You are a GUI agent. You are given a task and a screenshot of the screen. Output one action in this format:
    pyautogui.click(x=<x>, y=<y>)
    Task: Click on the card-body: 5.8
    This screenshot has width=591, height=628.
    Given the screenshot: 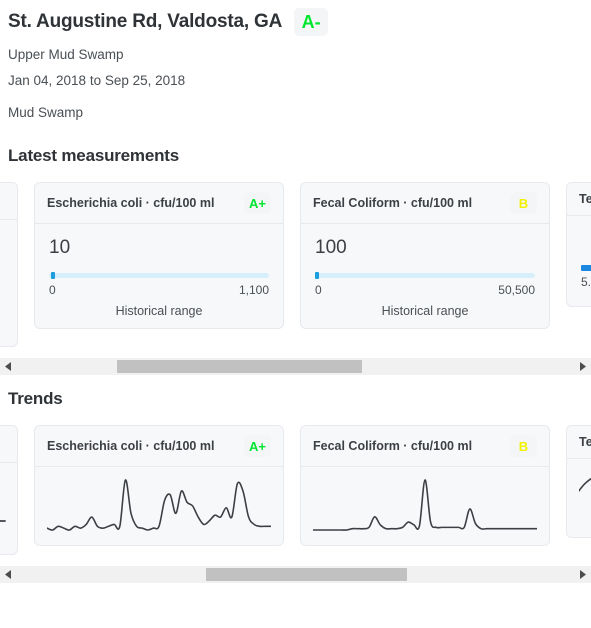 What is the action you would take?
    pyautogui.click(x=579, y=261)
    